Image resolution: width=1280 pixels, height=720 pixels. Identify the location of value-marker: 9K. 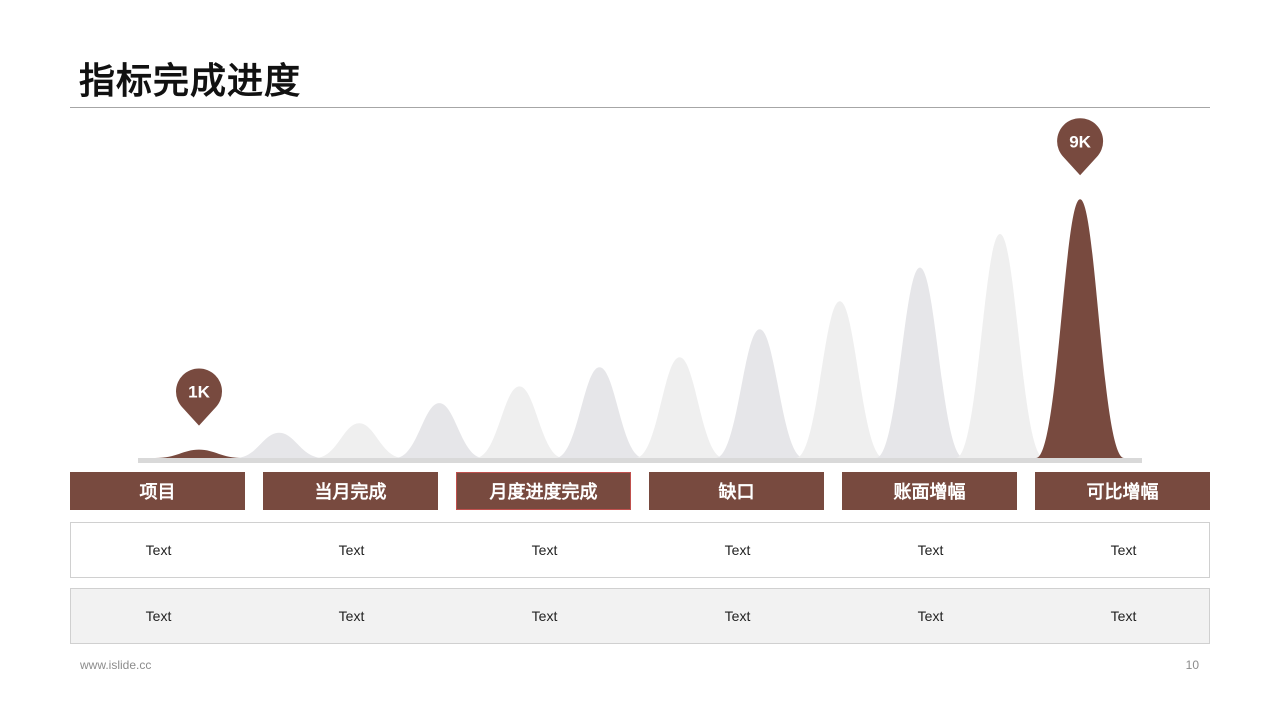
(1080, 147).